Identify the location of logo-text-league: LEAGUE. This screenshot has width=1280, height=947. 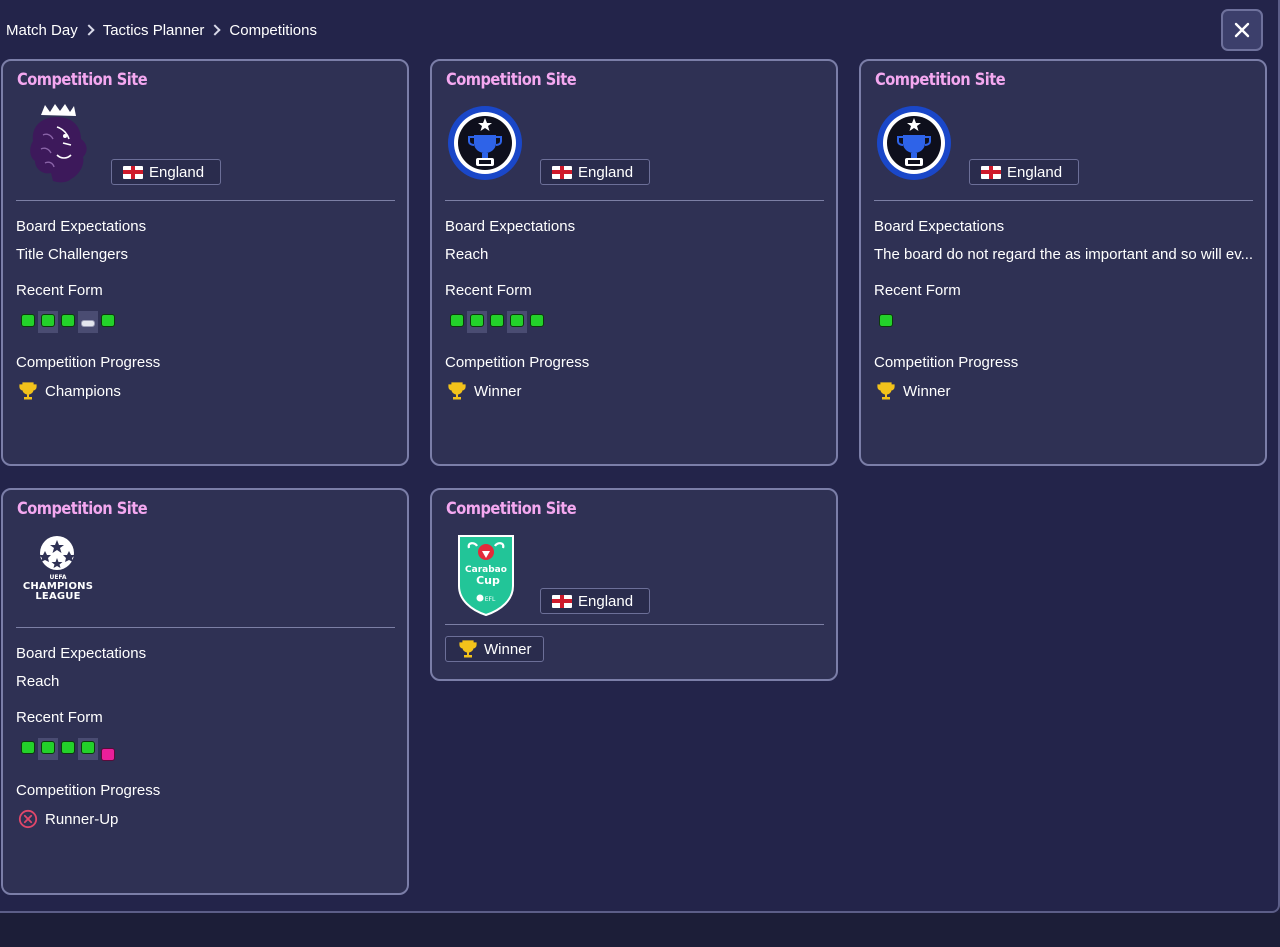
(58, 596).